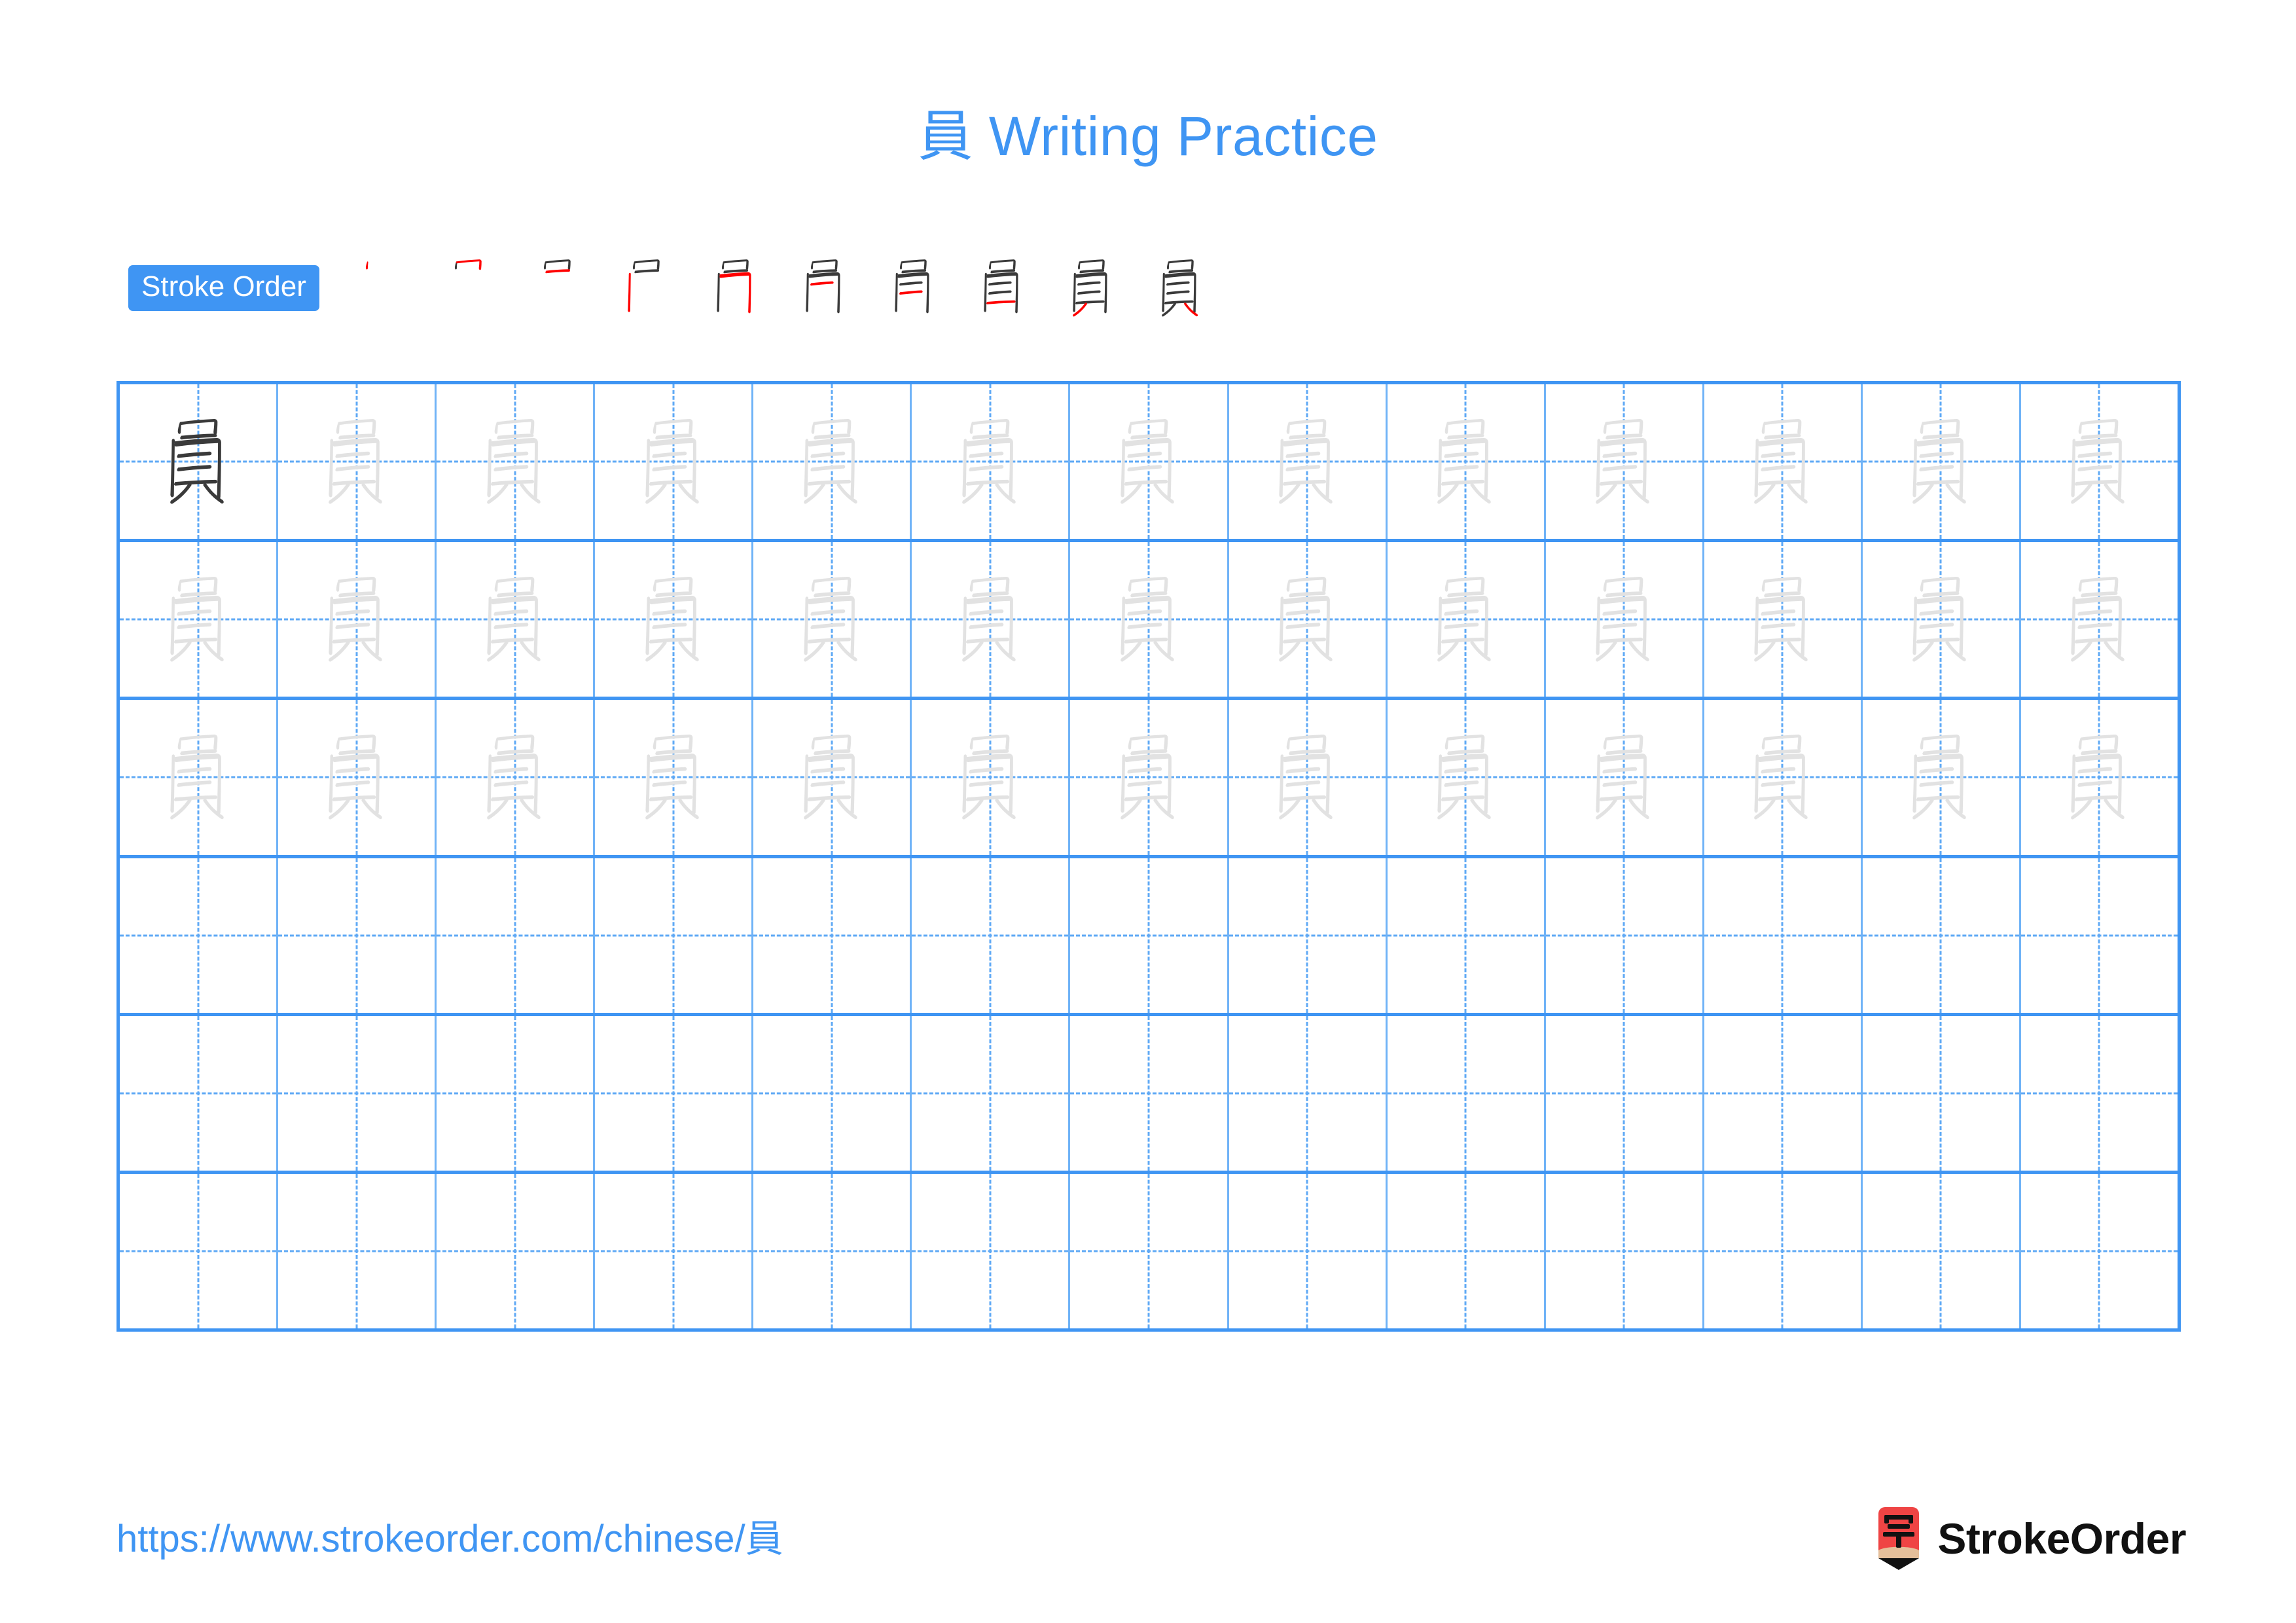 The width and height of the screenshot is (2296, 1623). What do you see at coordinates (1783, 461) in the screenshot?
I see `practice-cell-r1-c11` at bounding box center [1783, 461].